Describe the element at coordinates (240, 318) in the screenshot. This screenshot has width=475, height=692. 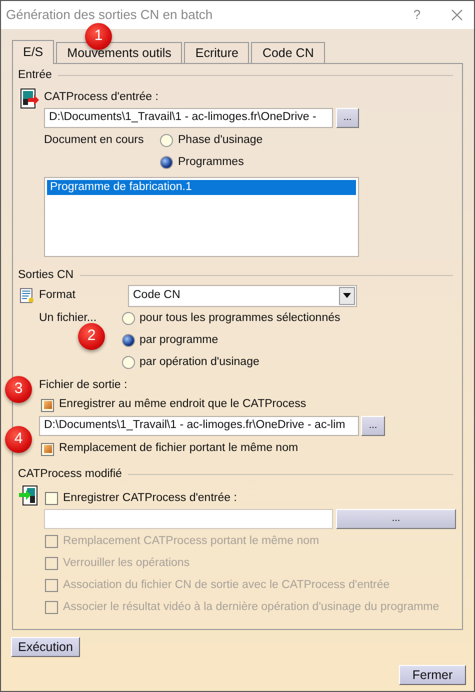
I see `radio-label: pour tous les programmes sélectionnés` at that location.